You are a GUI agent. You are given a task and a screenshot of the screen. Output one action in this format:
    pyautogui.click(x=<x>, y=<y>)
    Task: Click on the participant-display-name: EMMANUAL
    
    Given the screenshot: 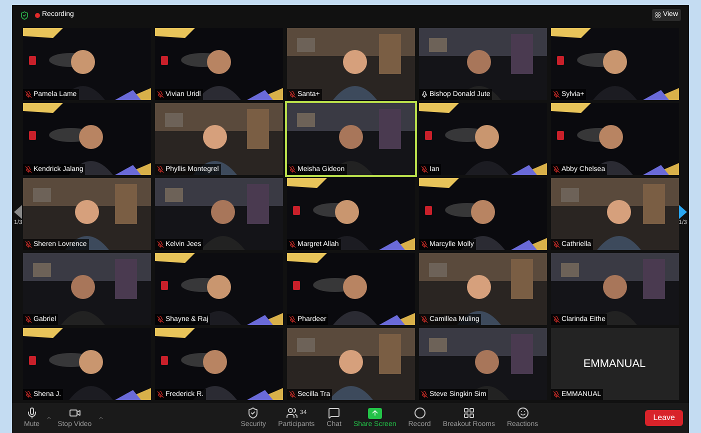 What is the action you would take?
    pyautogui.click(x=614, y=364)
    